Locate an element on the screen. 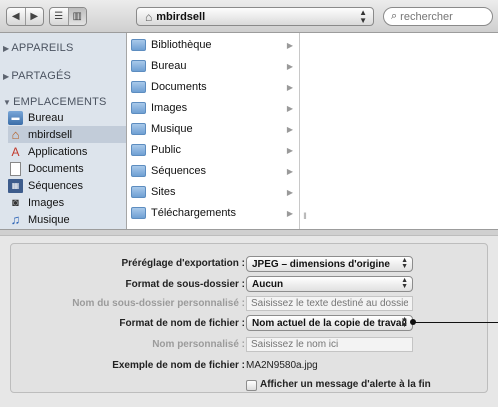  documents-icon is located at coordinates (15, 168).